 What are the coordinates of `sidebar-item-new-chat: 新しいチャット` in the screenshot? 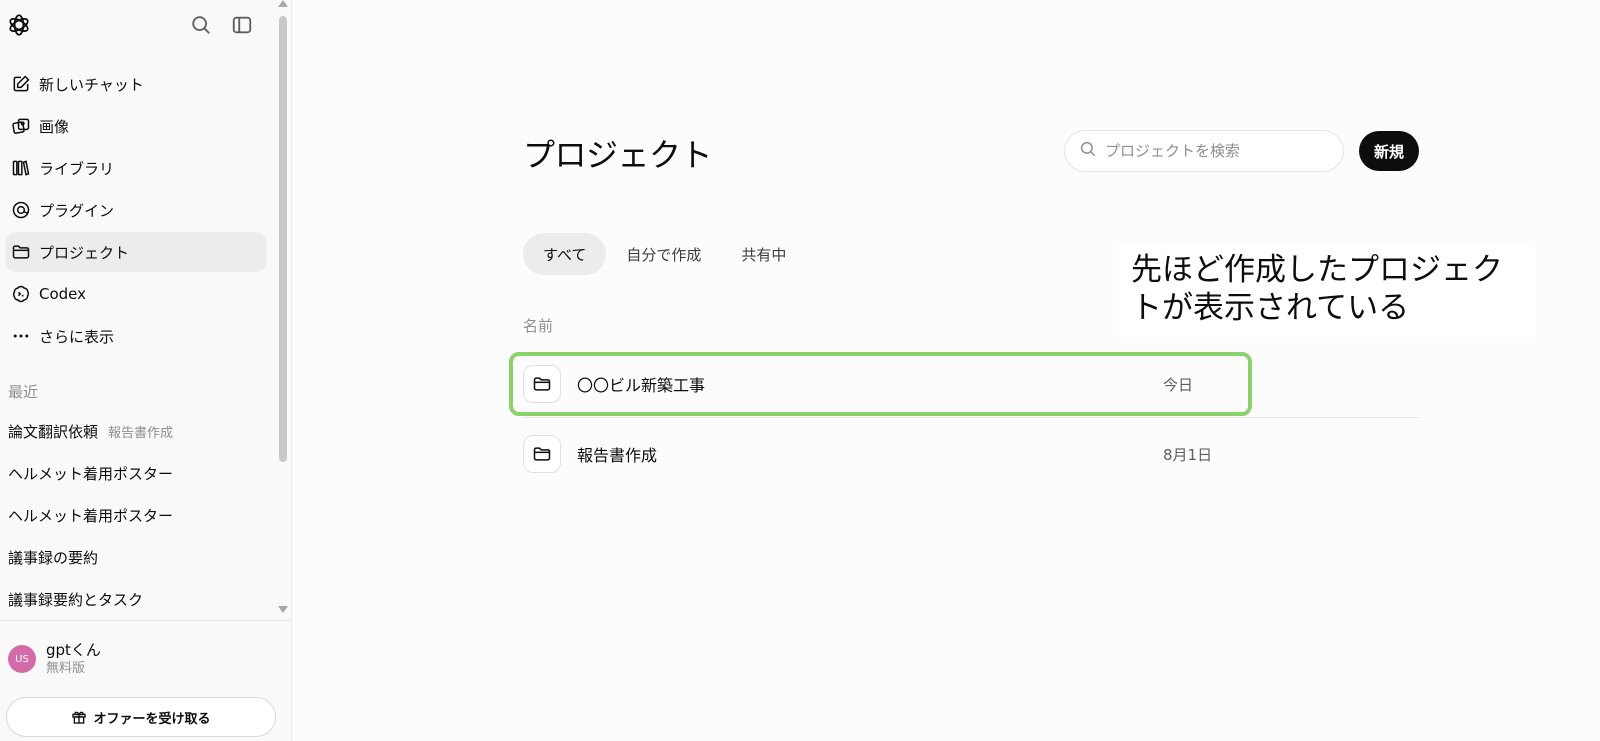 It's located at (136, 84).